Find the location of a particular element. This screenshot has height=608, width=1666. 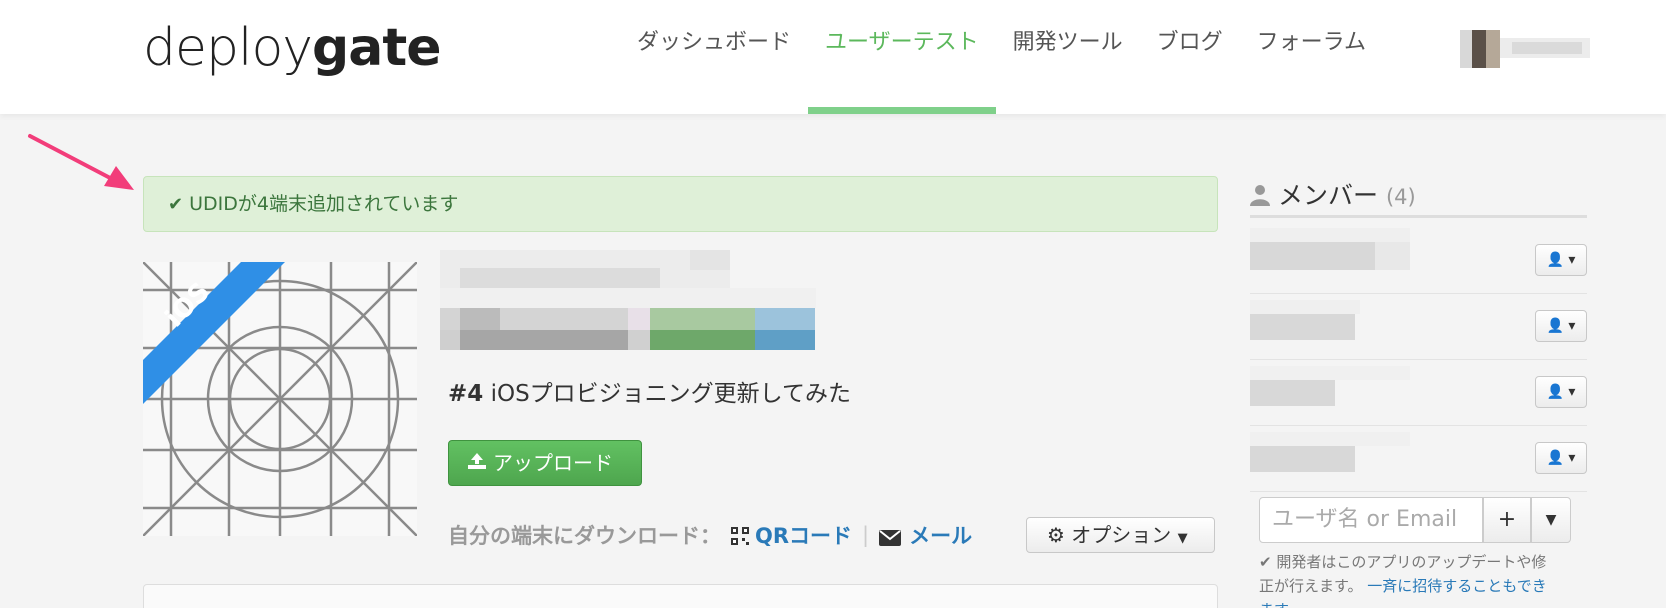

add-member-dropdown: ▼ is located at coordinates (1551, 520).